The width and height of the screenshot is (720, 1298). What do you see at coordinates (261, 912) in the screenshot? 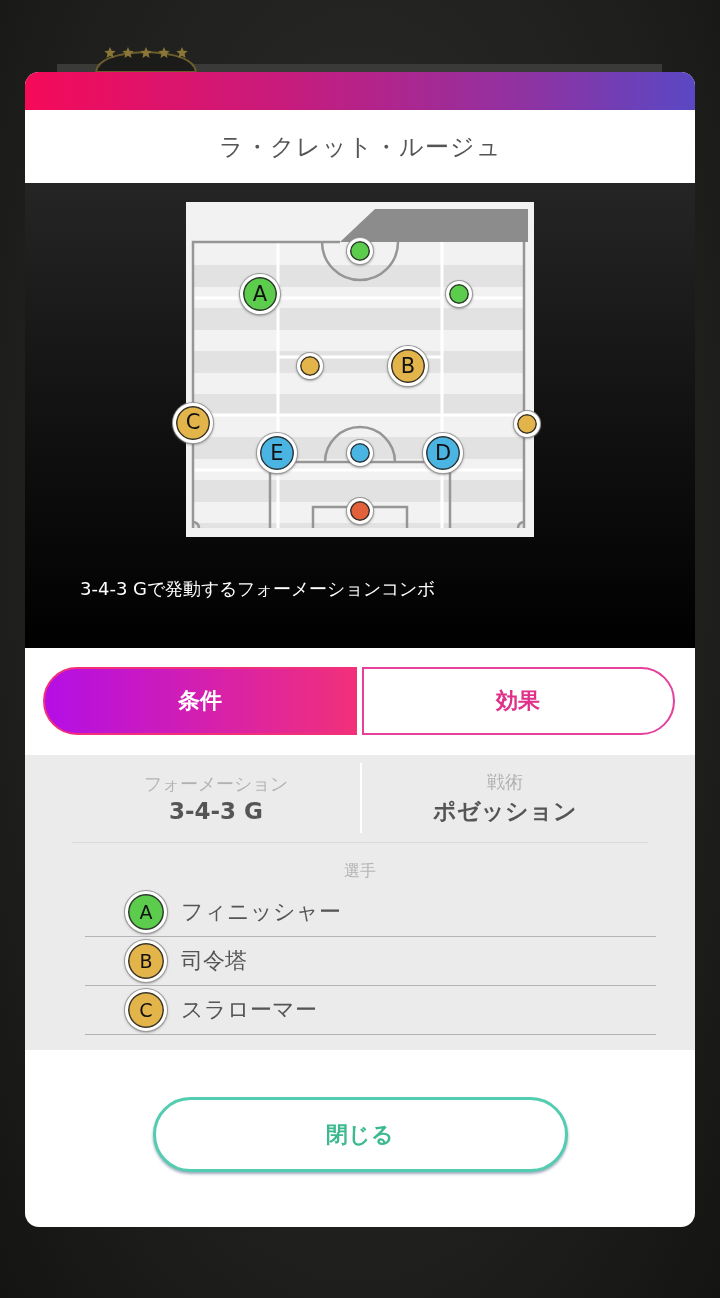
I see `player-role: フィニッシャー` at bounding box center [261, 912].